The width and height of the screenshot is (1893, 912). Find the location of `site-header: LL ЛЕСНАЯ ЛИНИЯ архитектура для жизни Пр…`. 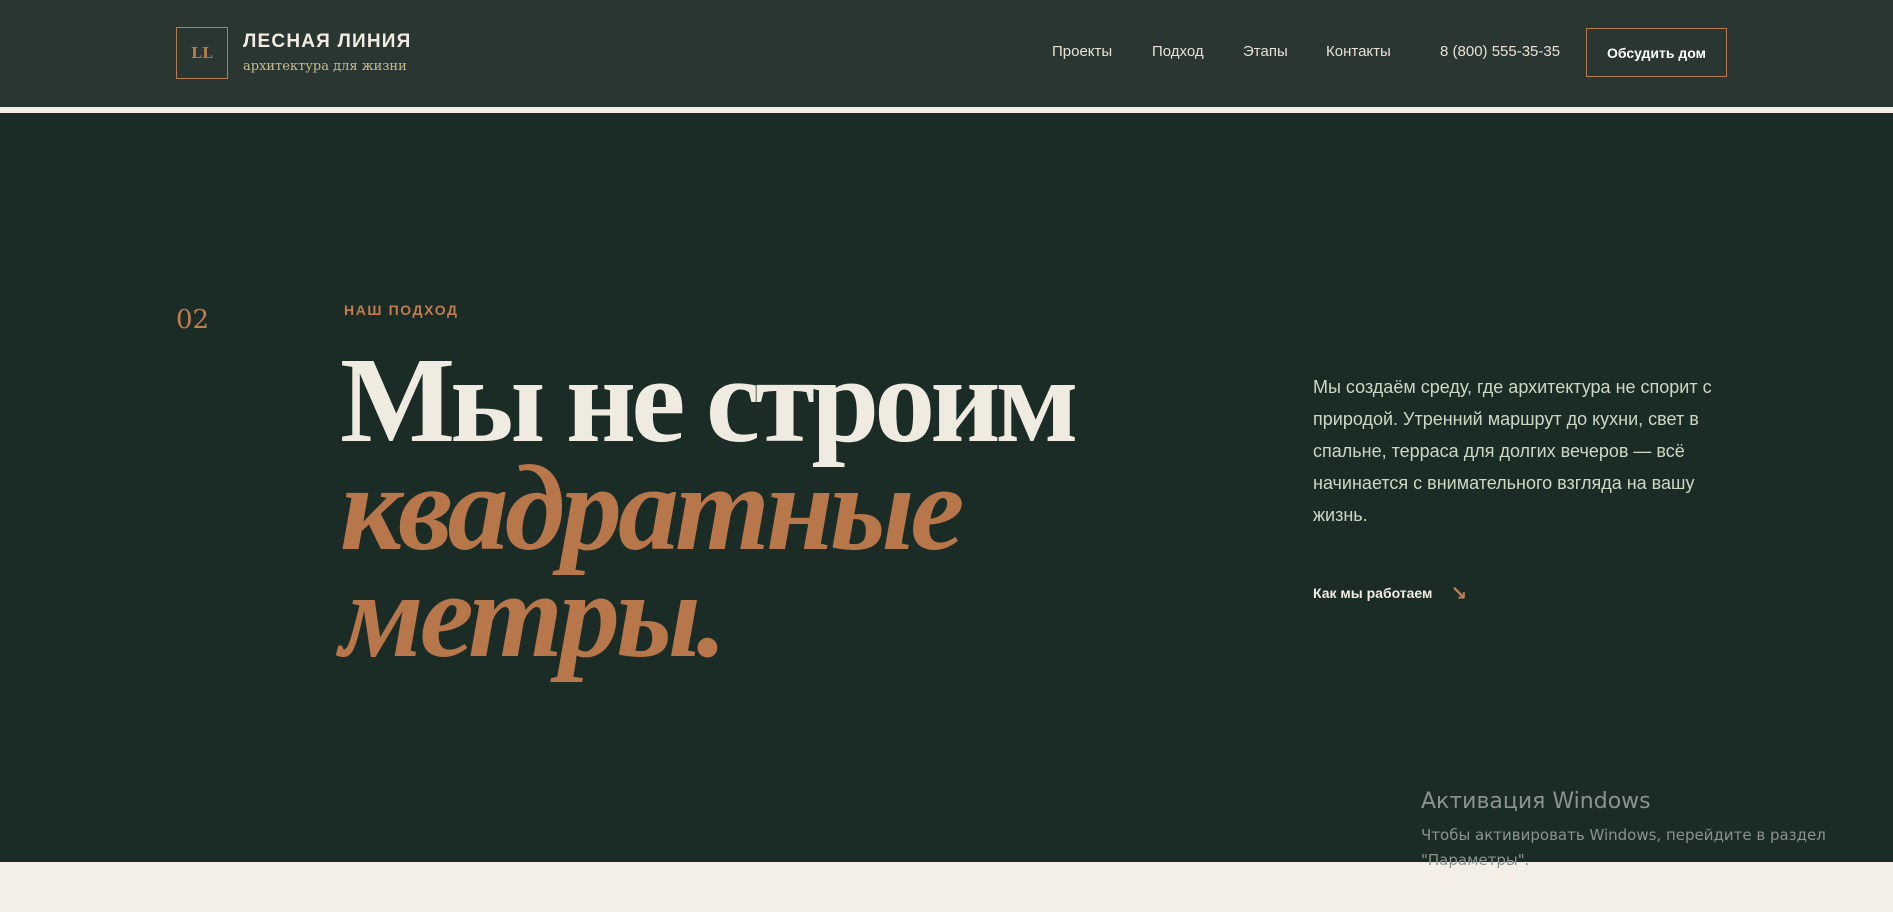

site-header: LL ЛЕСНАЯ ЛИНИЯ архитектура для жизни Пр… is located at coordinates (946, 53).